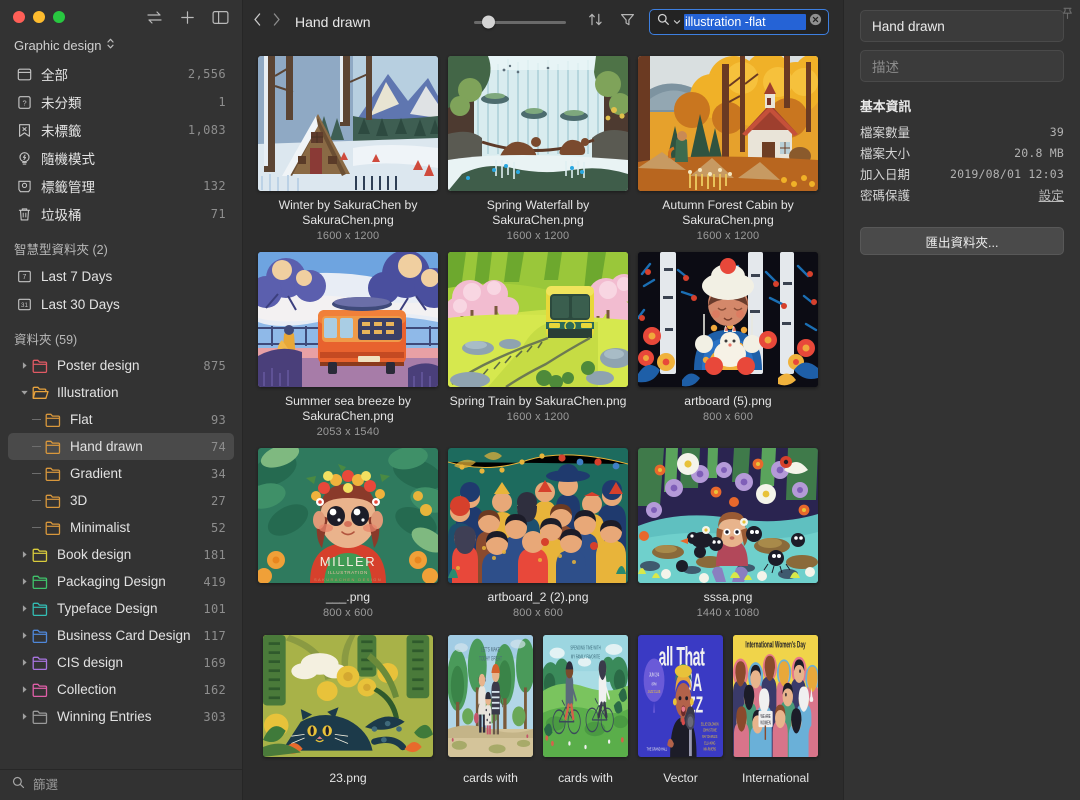 This screenshot has height=800, width=1080. What do you see at coordinates (121, 74) in the screenshot?
I see `sidebar-item-all: 全部 2,556` at bounding box center [121, 74].